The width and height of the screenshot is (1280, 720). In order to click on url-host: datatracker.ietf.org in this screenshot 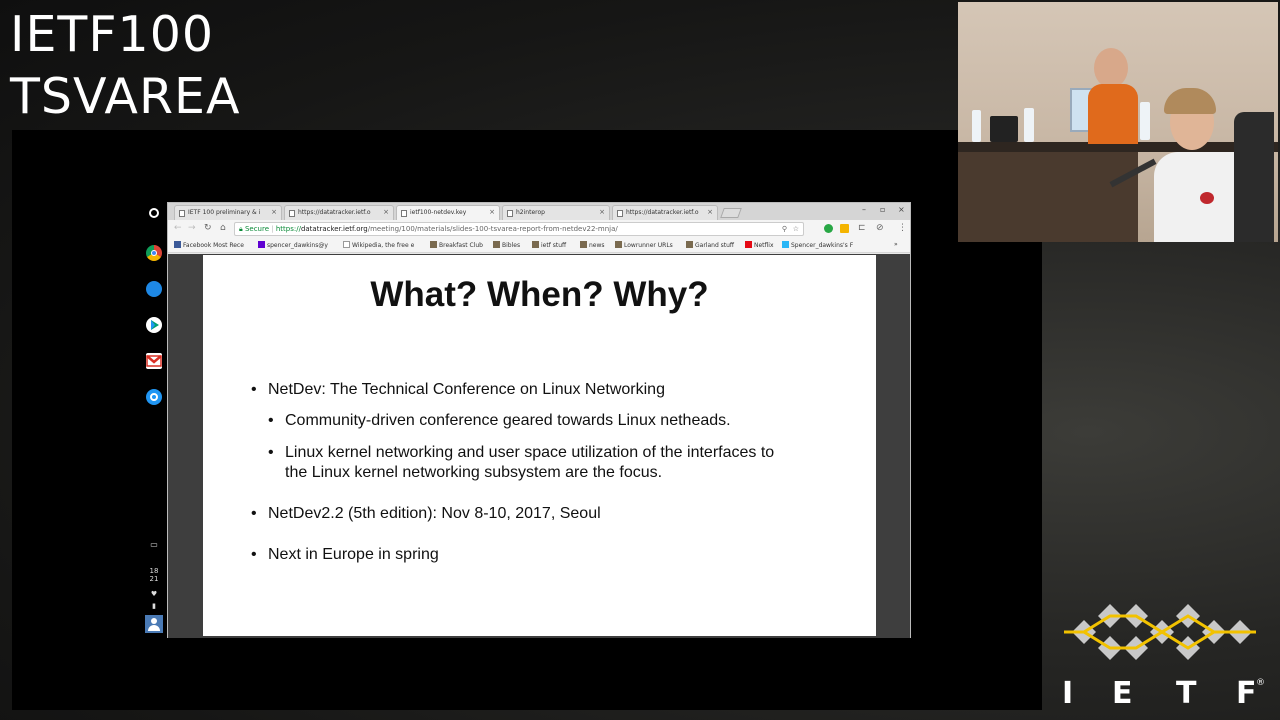, I will do `click(334, 229)`.